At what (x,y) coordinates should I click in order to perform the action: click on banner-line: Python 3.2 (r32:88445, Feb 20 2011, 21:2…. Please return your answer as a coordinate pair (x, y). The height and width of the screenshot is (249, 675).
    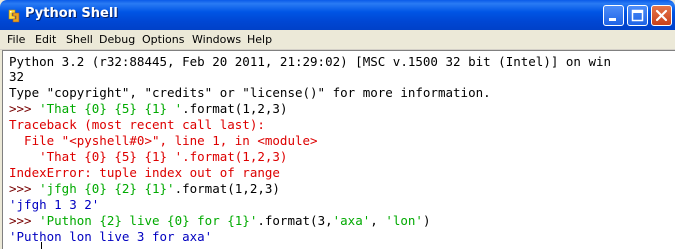
    Looking at the image, I should click on (310, 61).